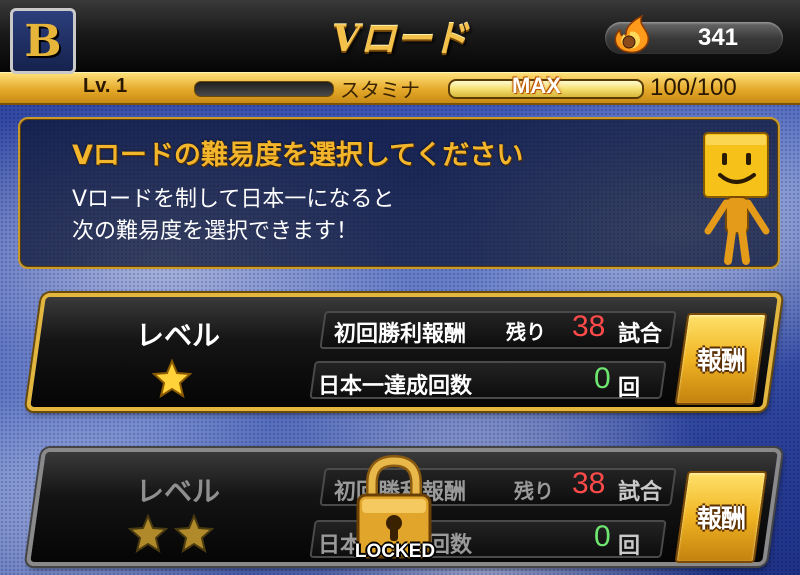 The height and width of the screenshot is (575, 800). What do you see at coordinates (536, 85) in the screenshot?
I see `stamina-max-badge: MAX` at bounding box center [536, 85].